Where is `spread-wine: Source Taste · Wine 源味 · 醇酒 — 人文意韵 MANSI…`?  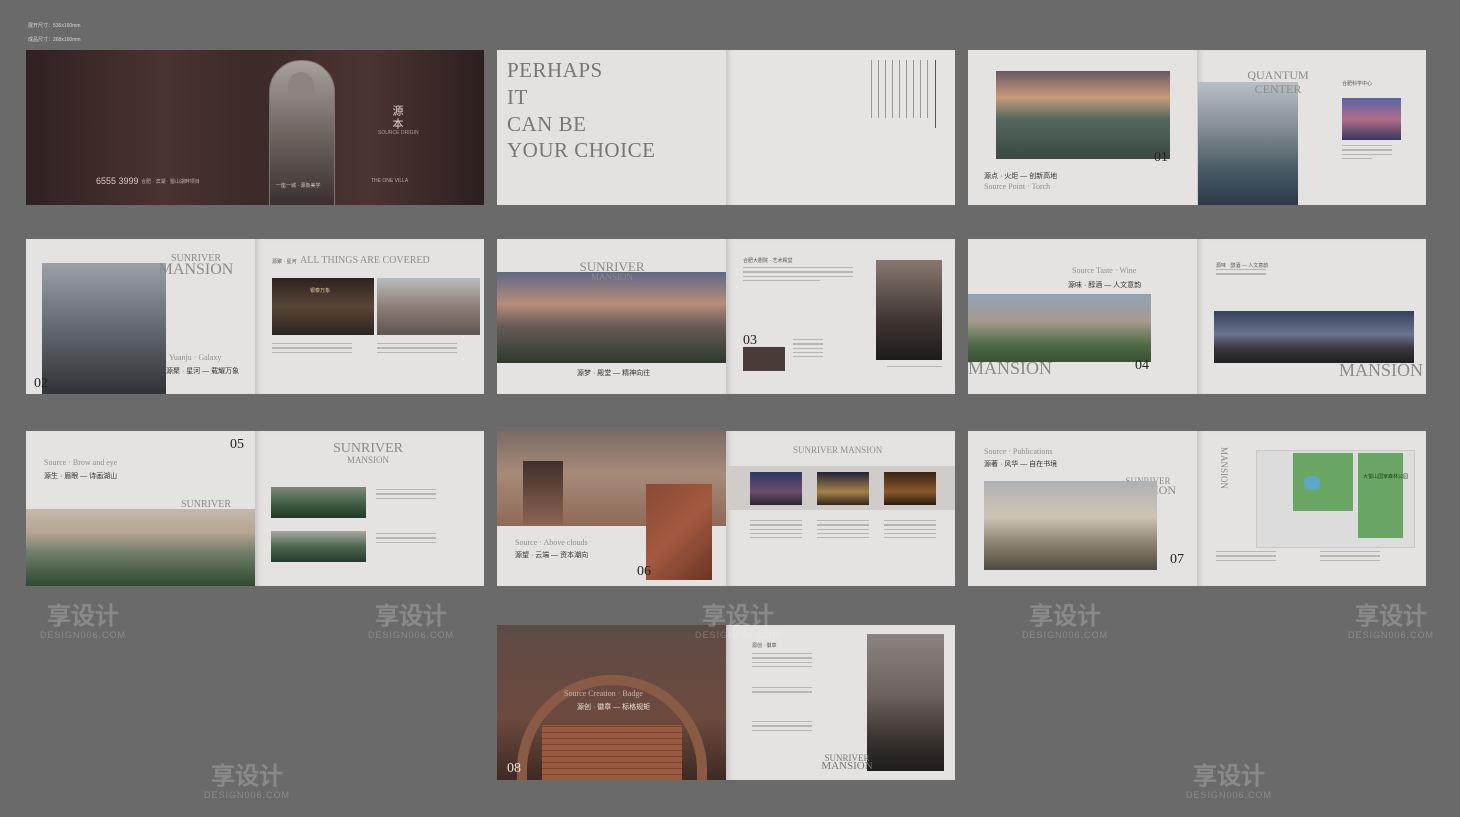
spread-wine: Source Taste · Wine 源味 · 醇酒 — 人文意韵 MANSI… is located at coordinates (1197, 316).